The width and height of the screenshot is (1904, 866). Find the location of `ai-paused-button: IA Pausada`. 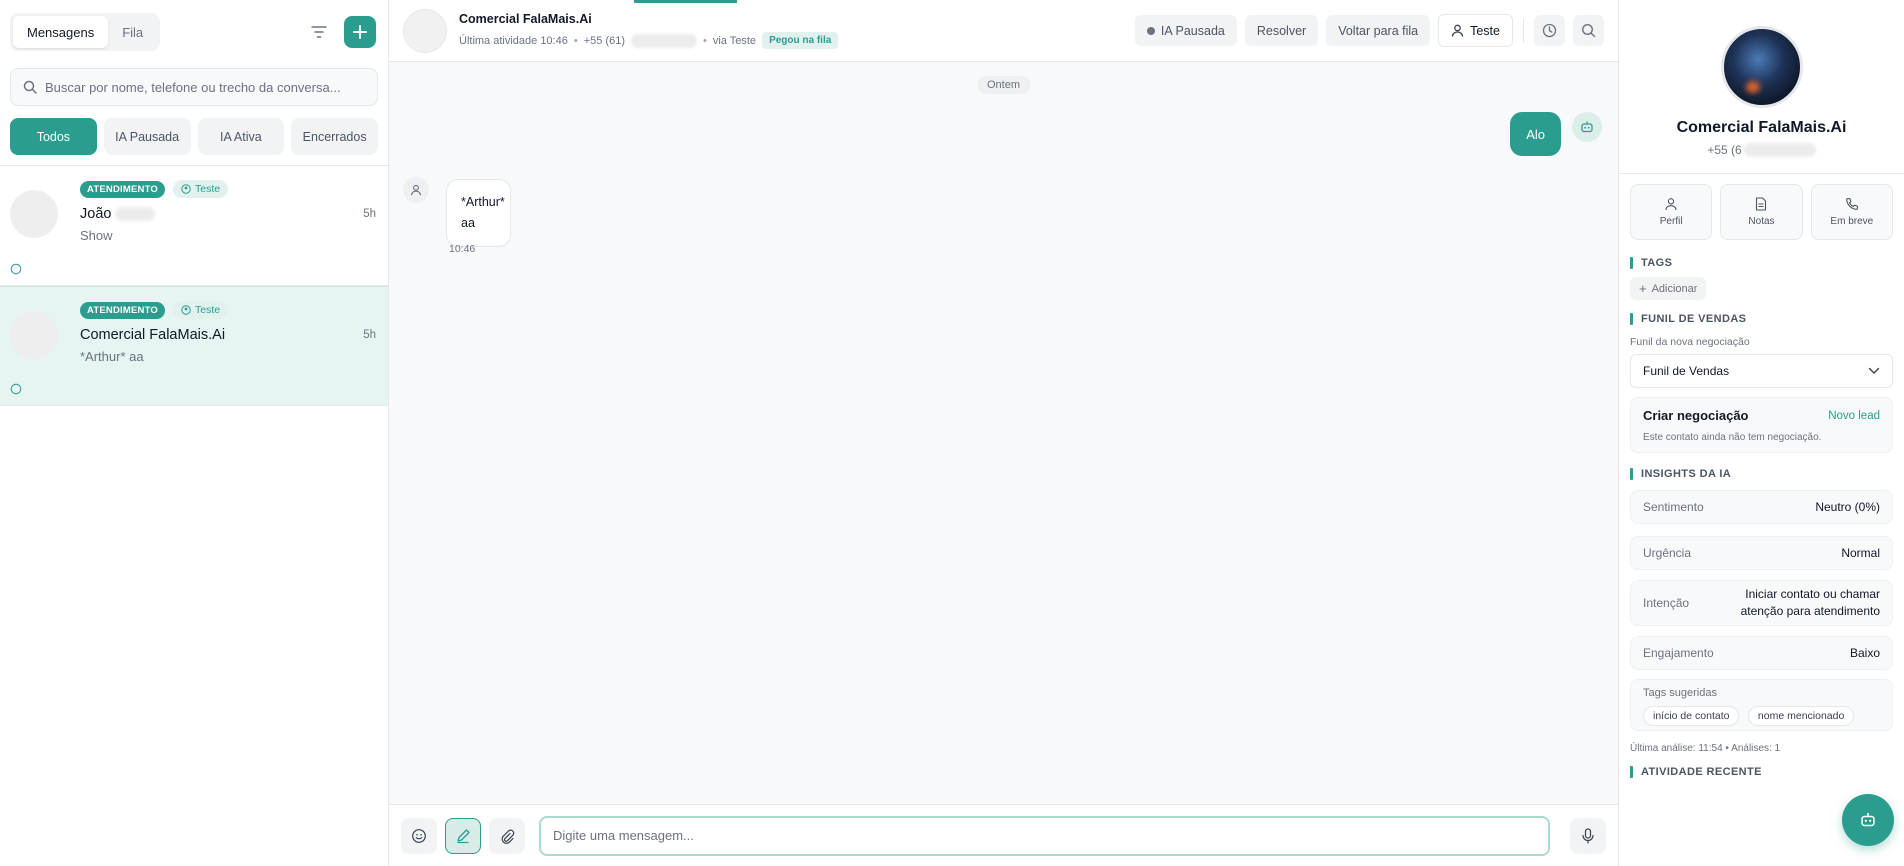

ai-paused-button: IA Pausada is located at coordinates (1185, 30).